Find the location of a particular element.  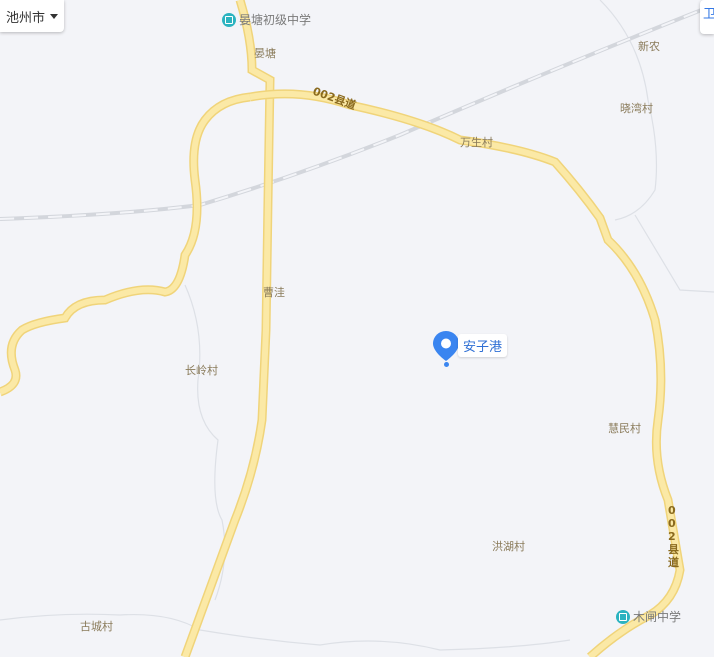

road-label-002-vertical: 002县道 is located at coordinates (673, 536).